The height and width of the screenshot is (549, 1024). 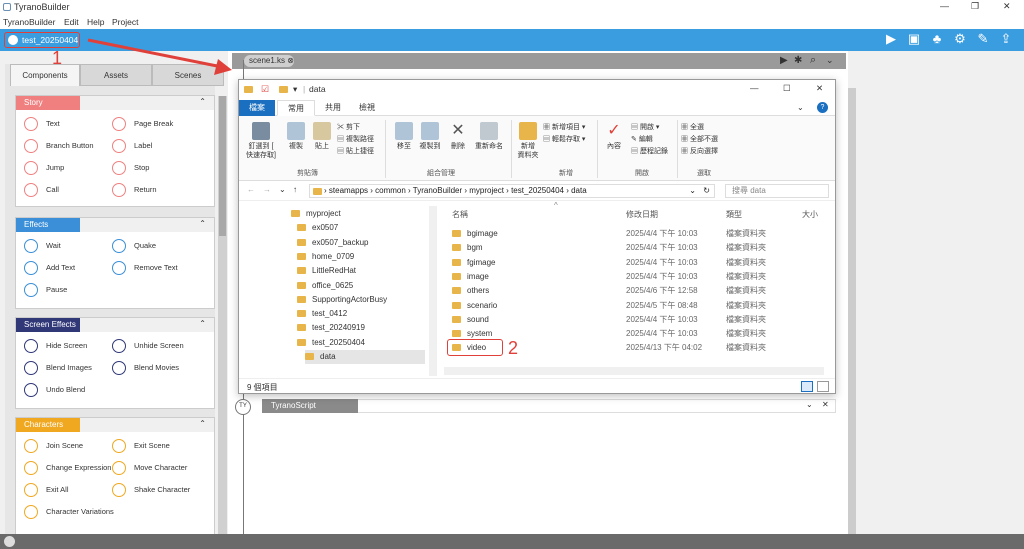 What do you see at coordinates (223, 67) in the screenshot?
I see `annotation-arrowhead` at bounding box center [223, 67].